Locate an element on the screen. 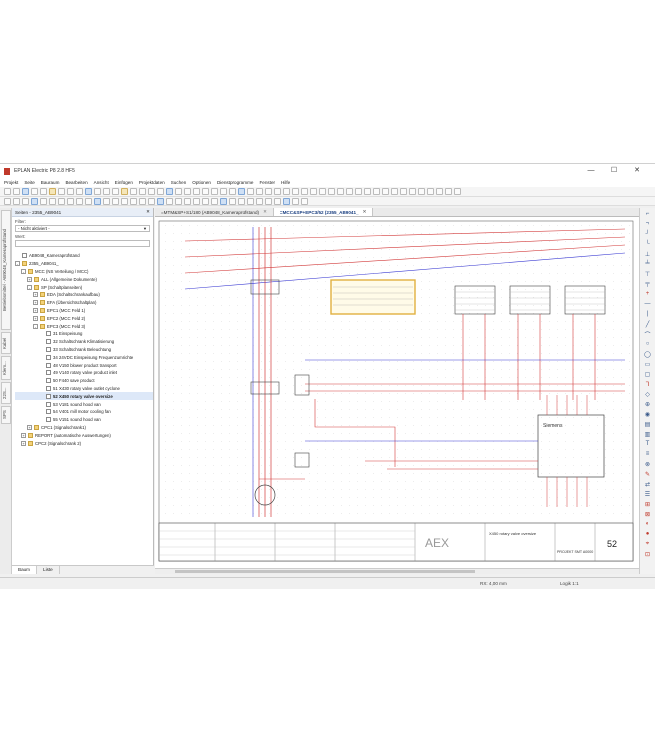  symbol-tool-icon: ▤ is located at coordinates (647, 424).